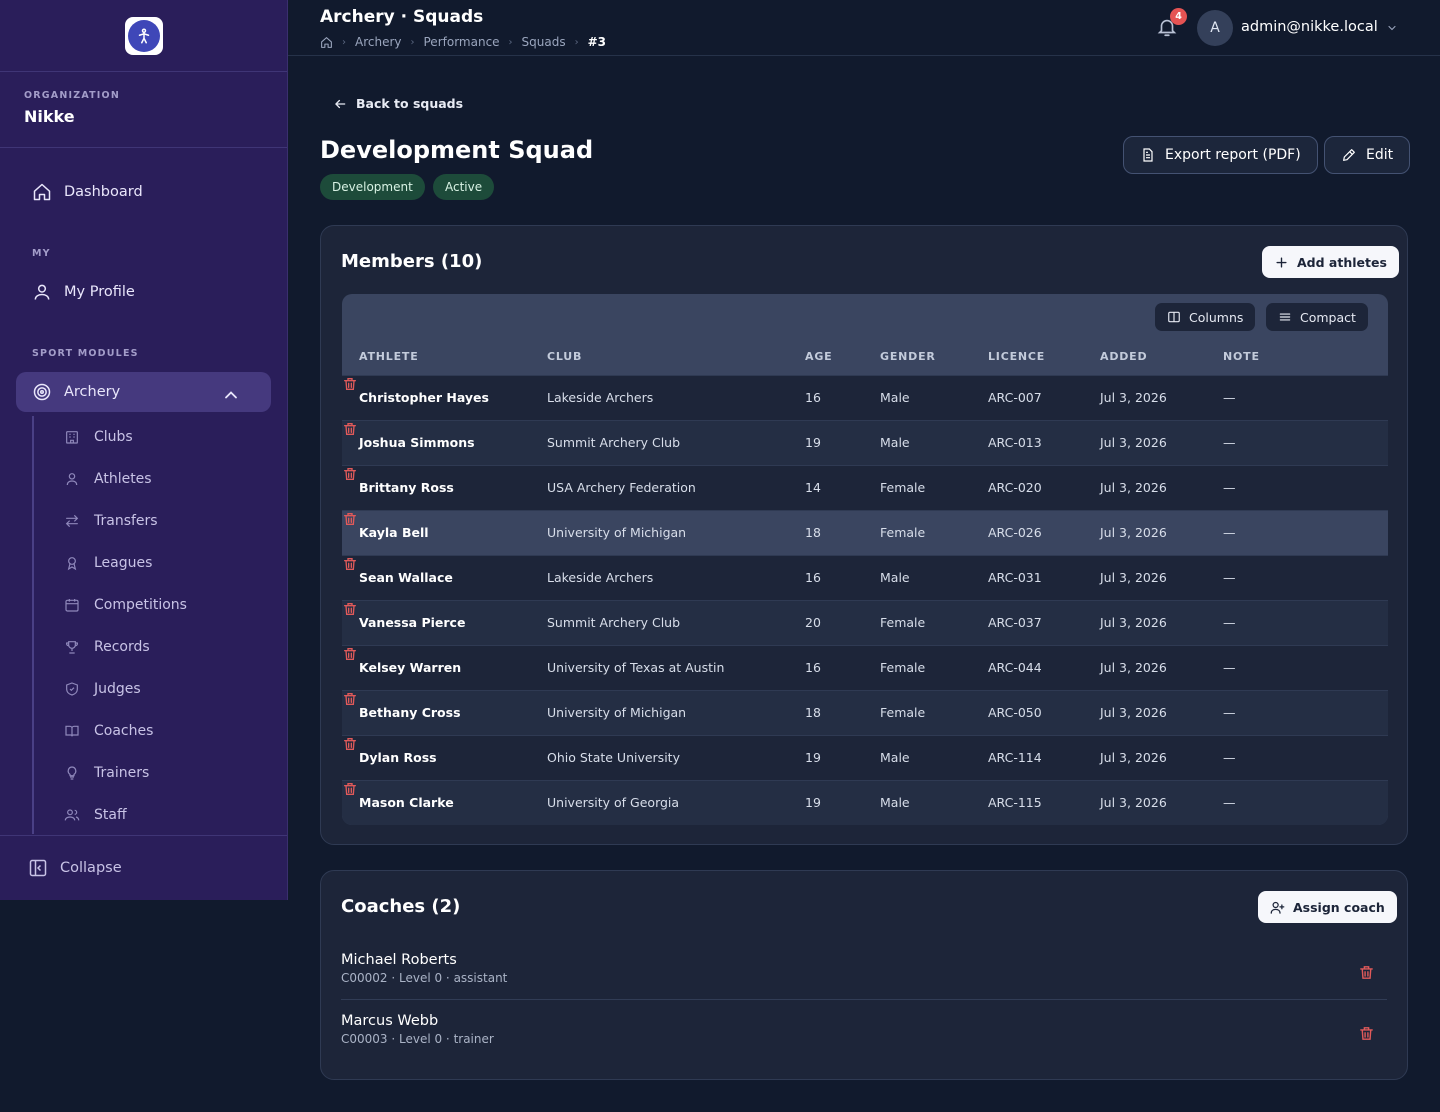  What do you see at coordinates (107, 647) in the screenshot?
I see `sidebar-subitem-records: Records` at bounding box center [107, 647].